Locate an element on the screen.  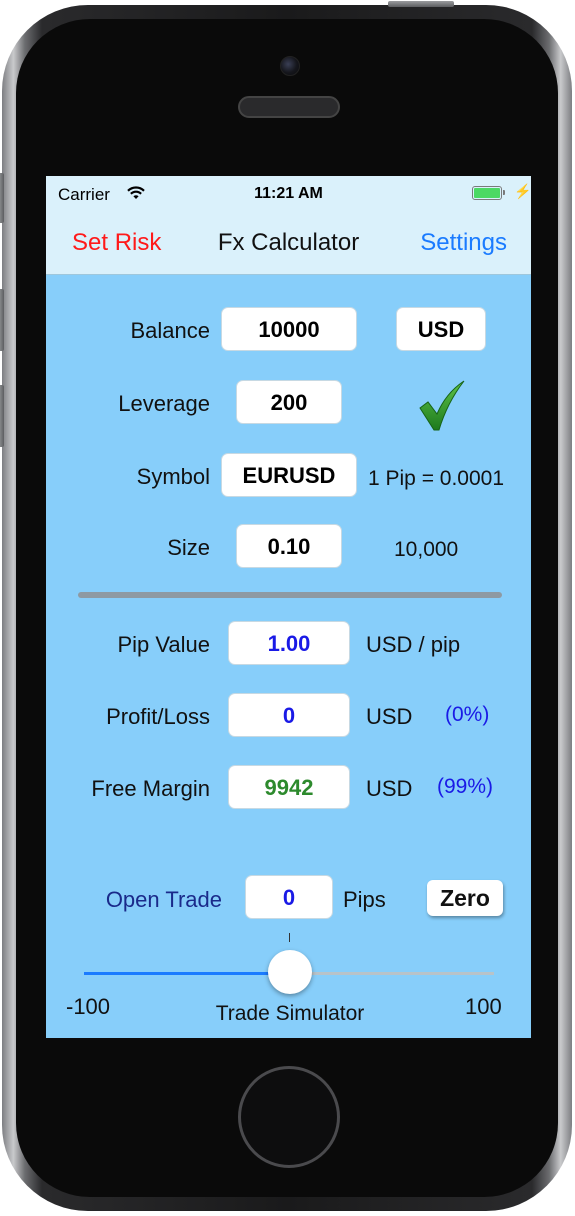
checkmark-icon is located at coordinates (442, 405).